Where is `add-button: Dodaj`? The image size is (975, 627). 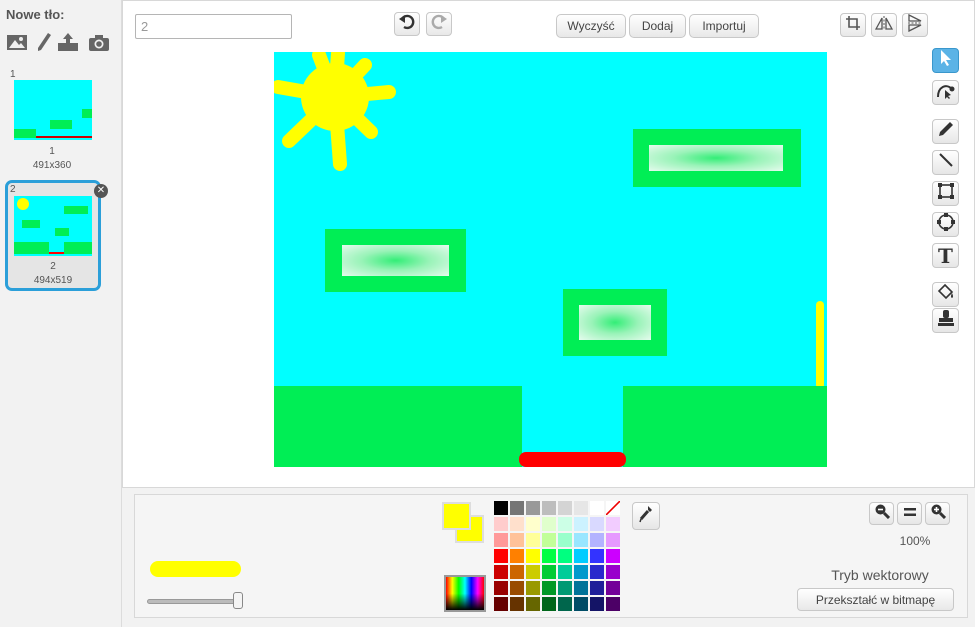
add-button: Dodaj is located at coordinates (657, 26).